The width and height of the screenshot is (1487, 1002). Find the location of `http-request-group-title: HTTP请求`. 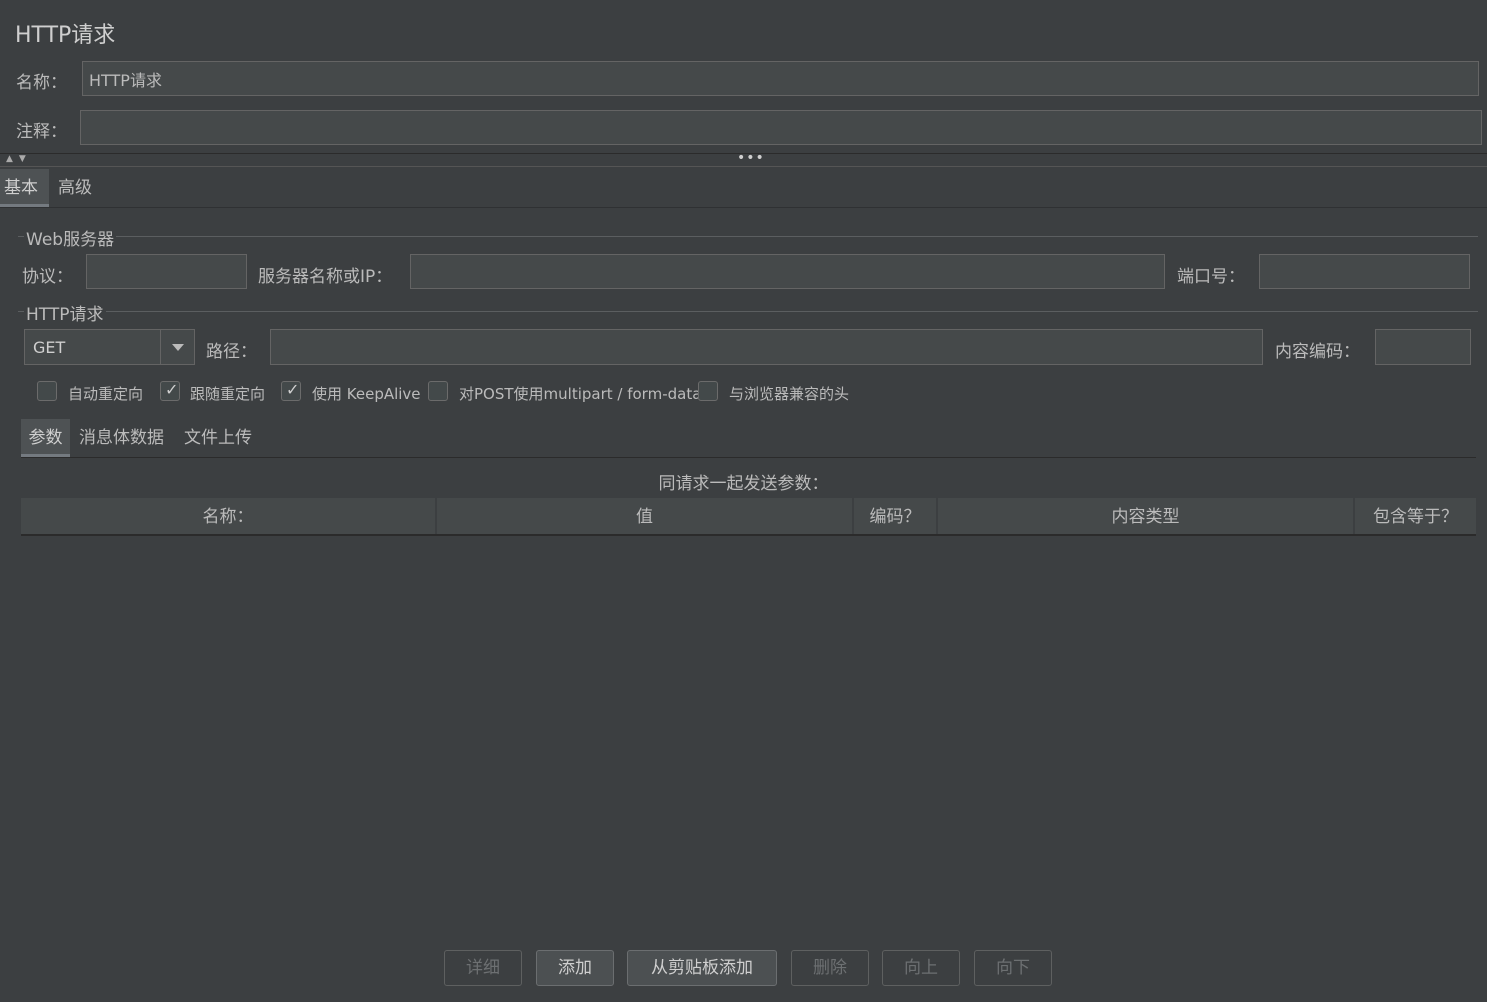

http-request-group-title: HTTP请求 is located at coordinates (65, 312).